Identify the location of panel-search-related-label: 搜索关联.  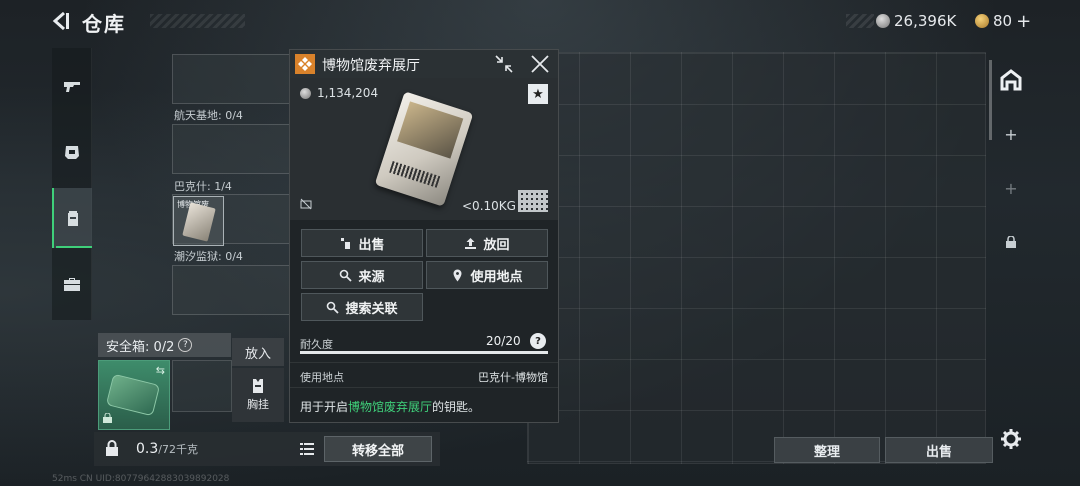
(371, 309).